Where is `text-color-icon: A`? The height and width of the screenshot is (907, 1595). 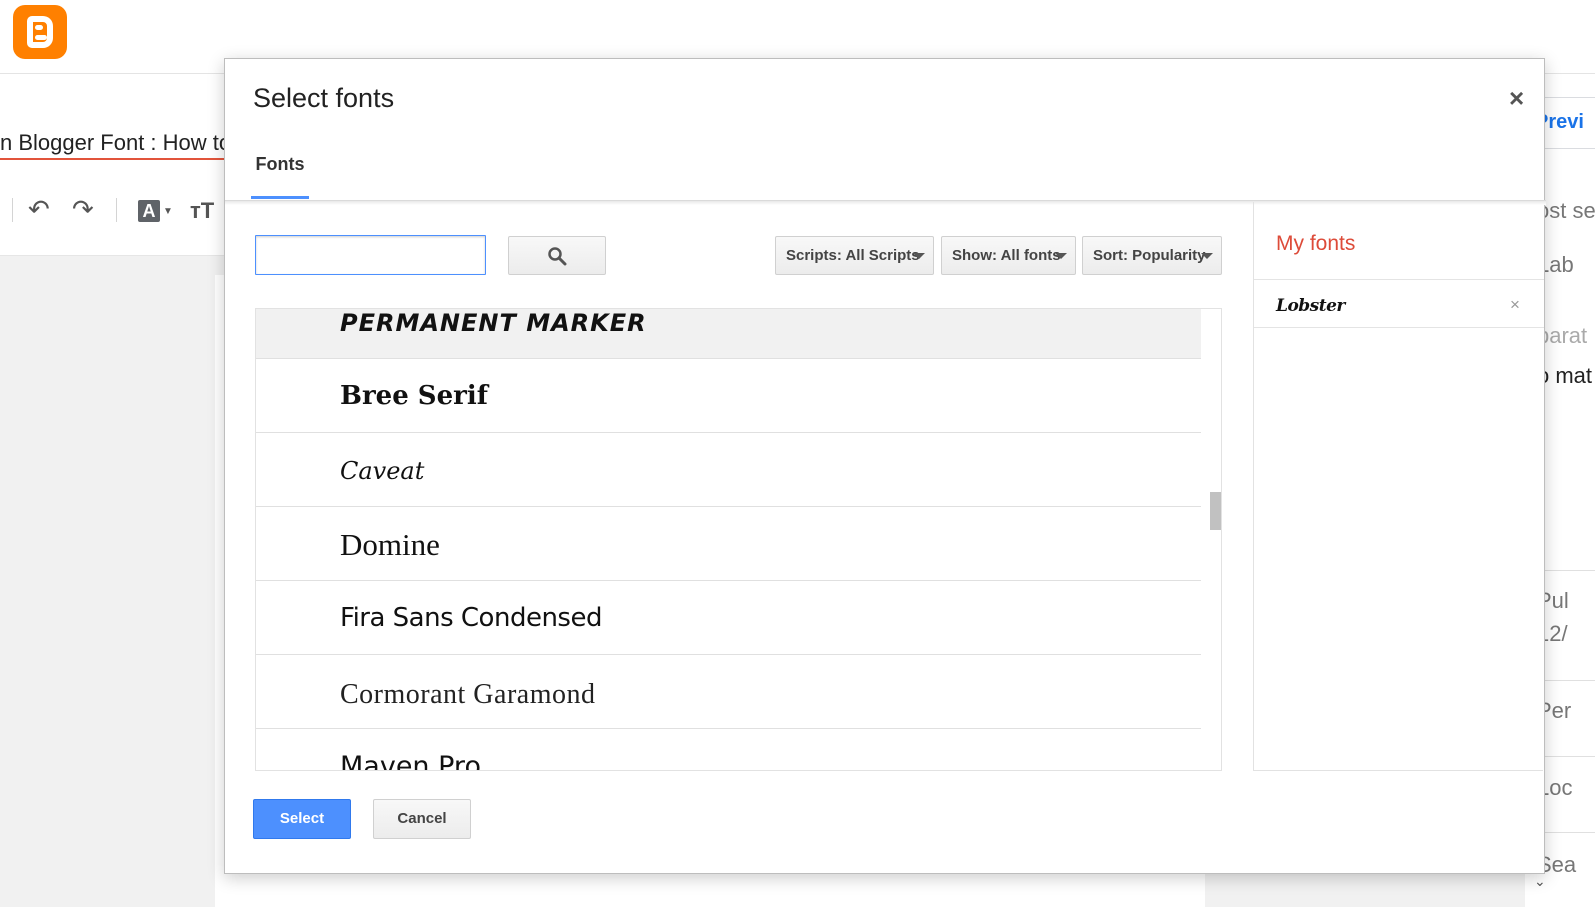
text-color-icon: A is located at coordinates (149, 211).